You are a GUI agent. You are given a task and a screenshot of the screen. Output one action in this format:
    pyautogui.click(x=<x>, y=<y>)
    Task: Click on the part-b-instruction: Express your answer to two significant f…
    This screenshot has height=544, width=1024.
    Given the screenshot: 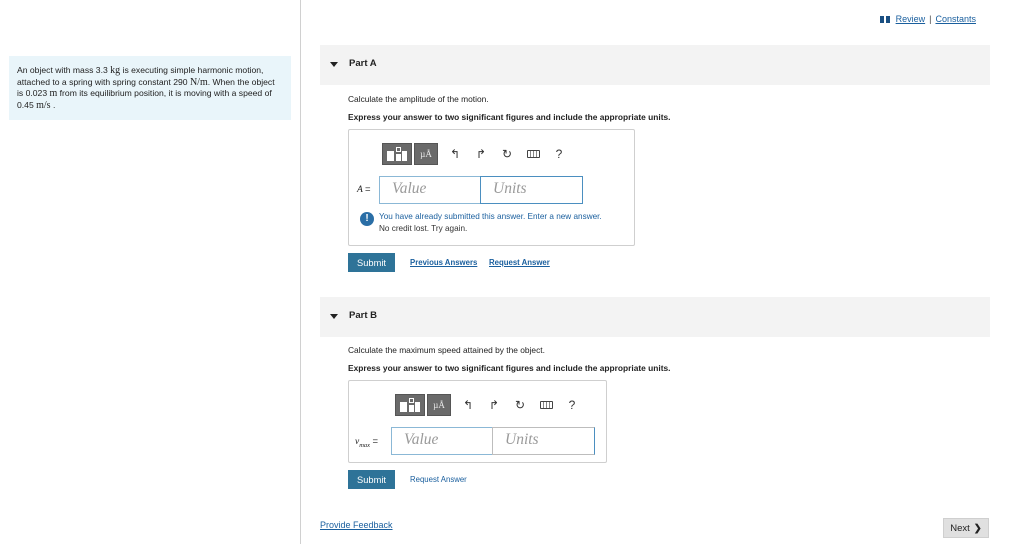 What is the action you would take?
    pyautogui.click(x=509, y=368)
    